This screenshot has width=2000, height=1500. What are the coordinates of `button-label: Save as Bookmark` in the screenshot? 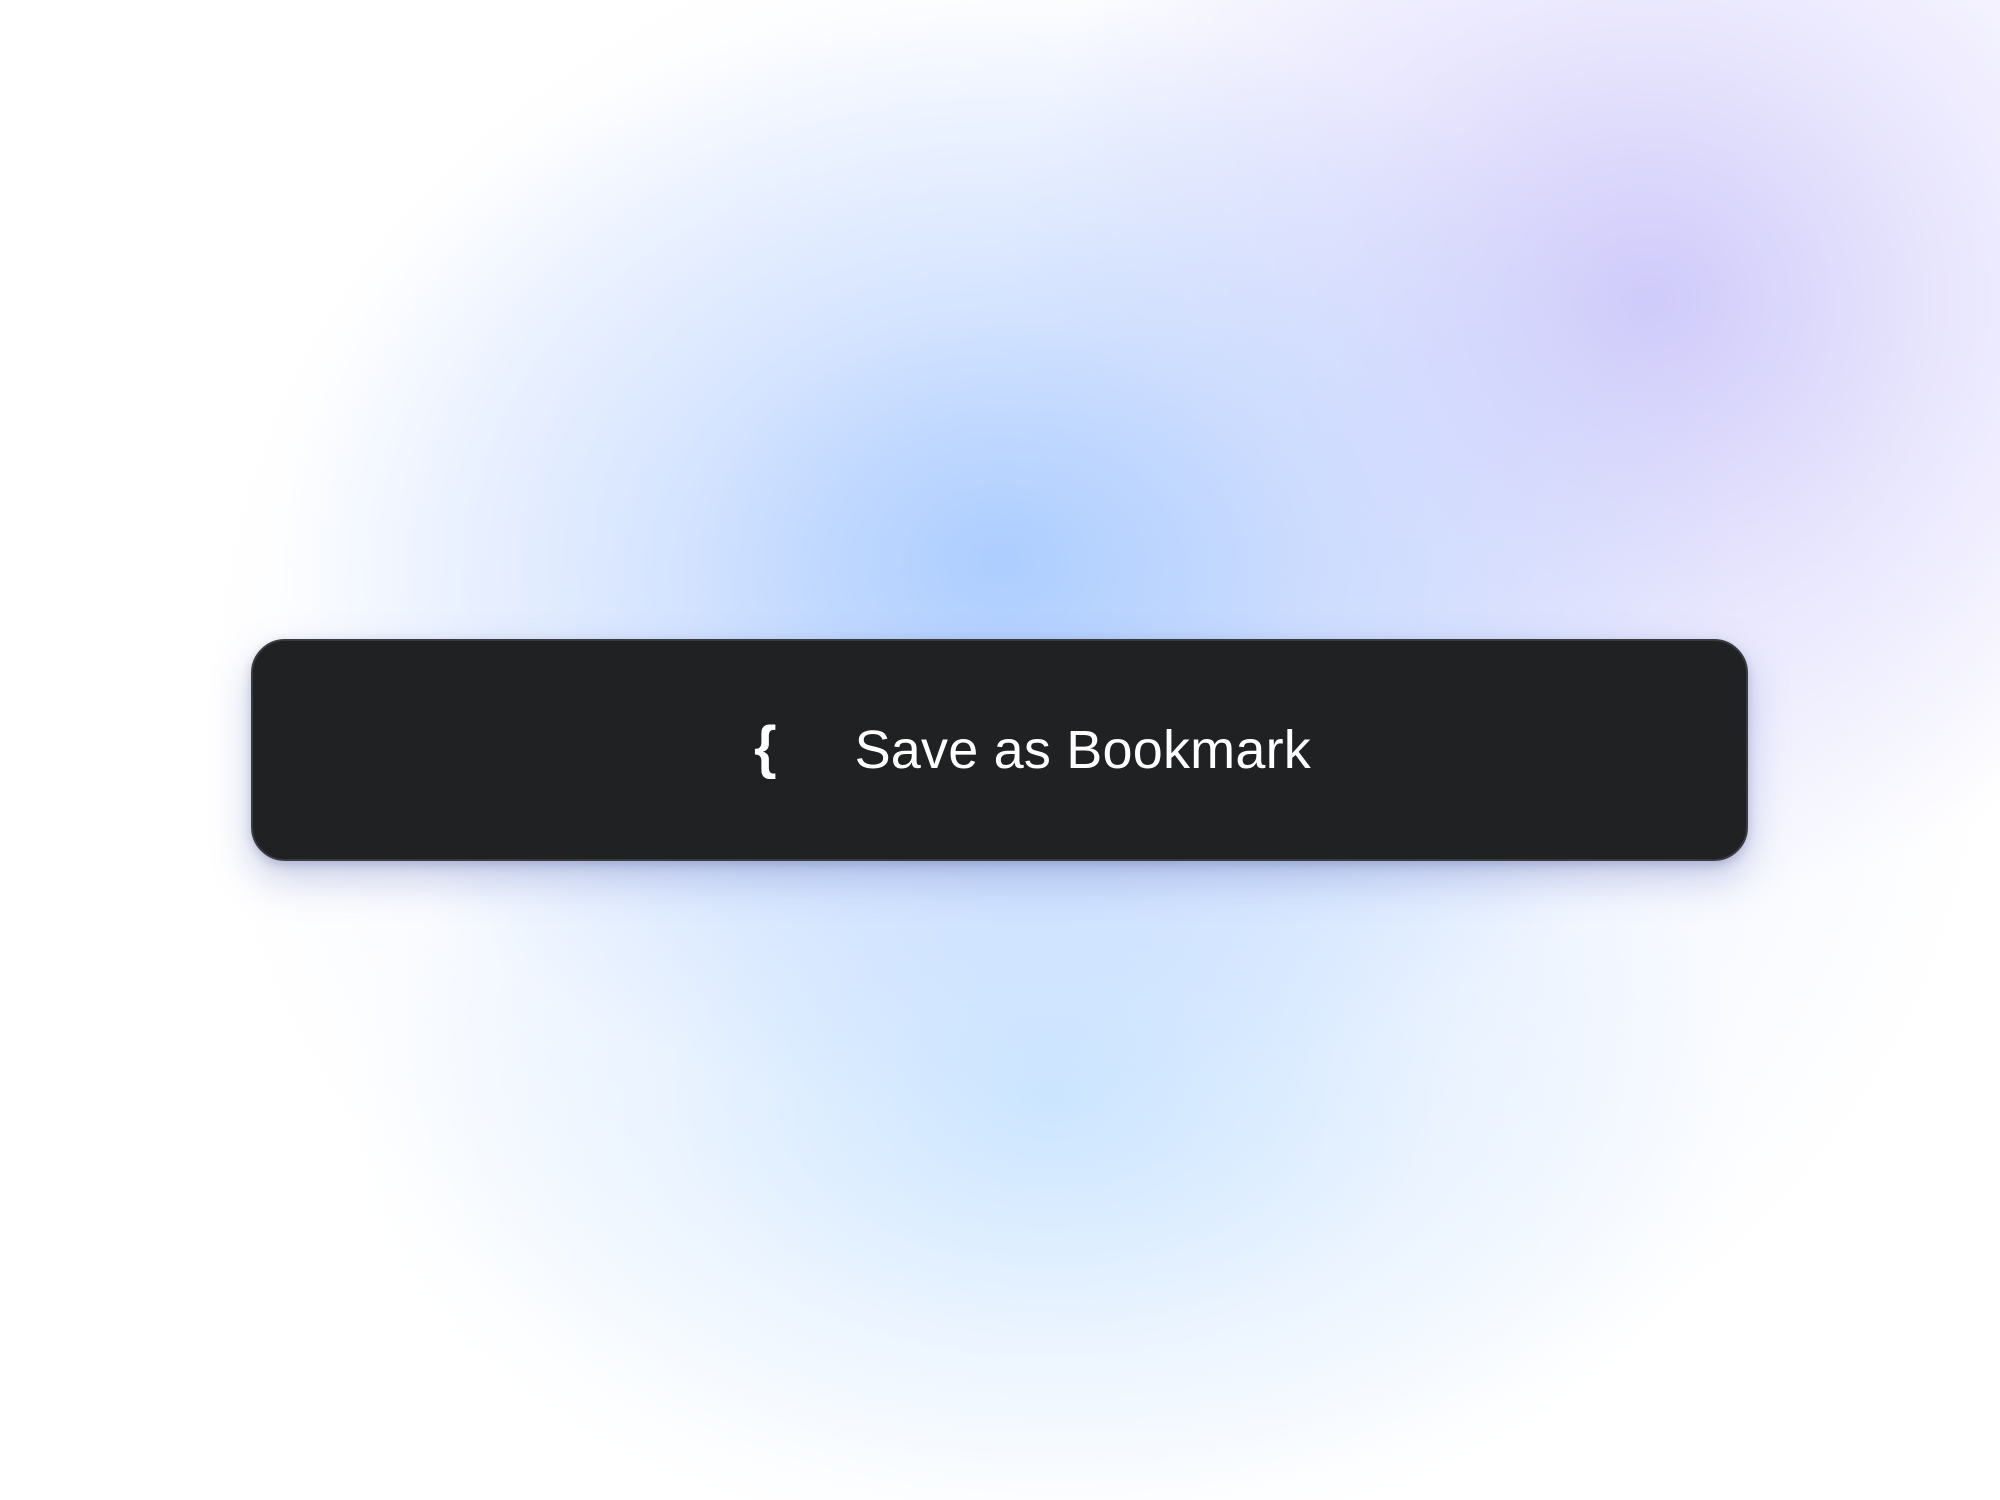 It's located at (1082, 750).